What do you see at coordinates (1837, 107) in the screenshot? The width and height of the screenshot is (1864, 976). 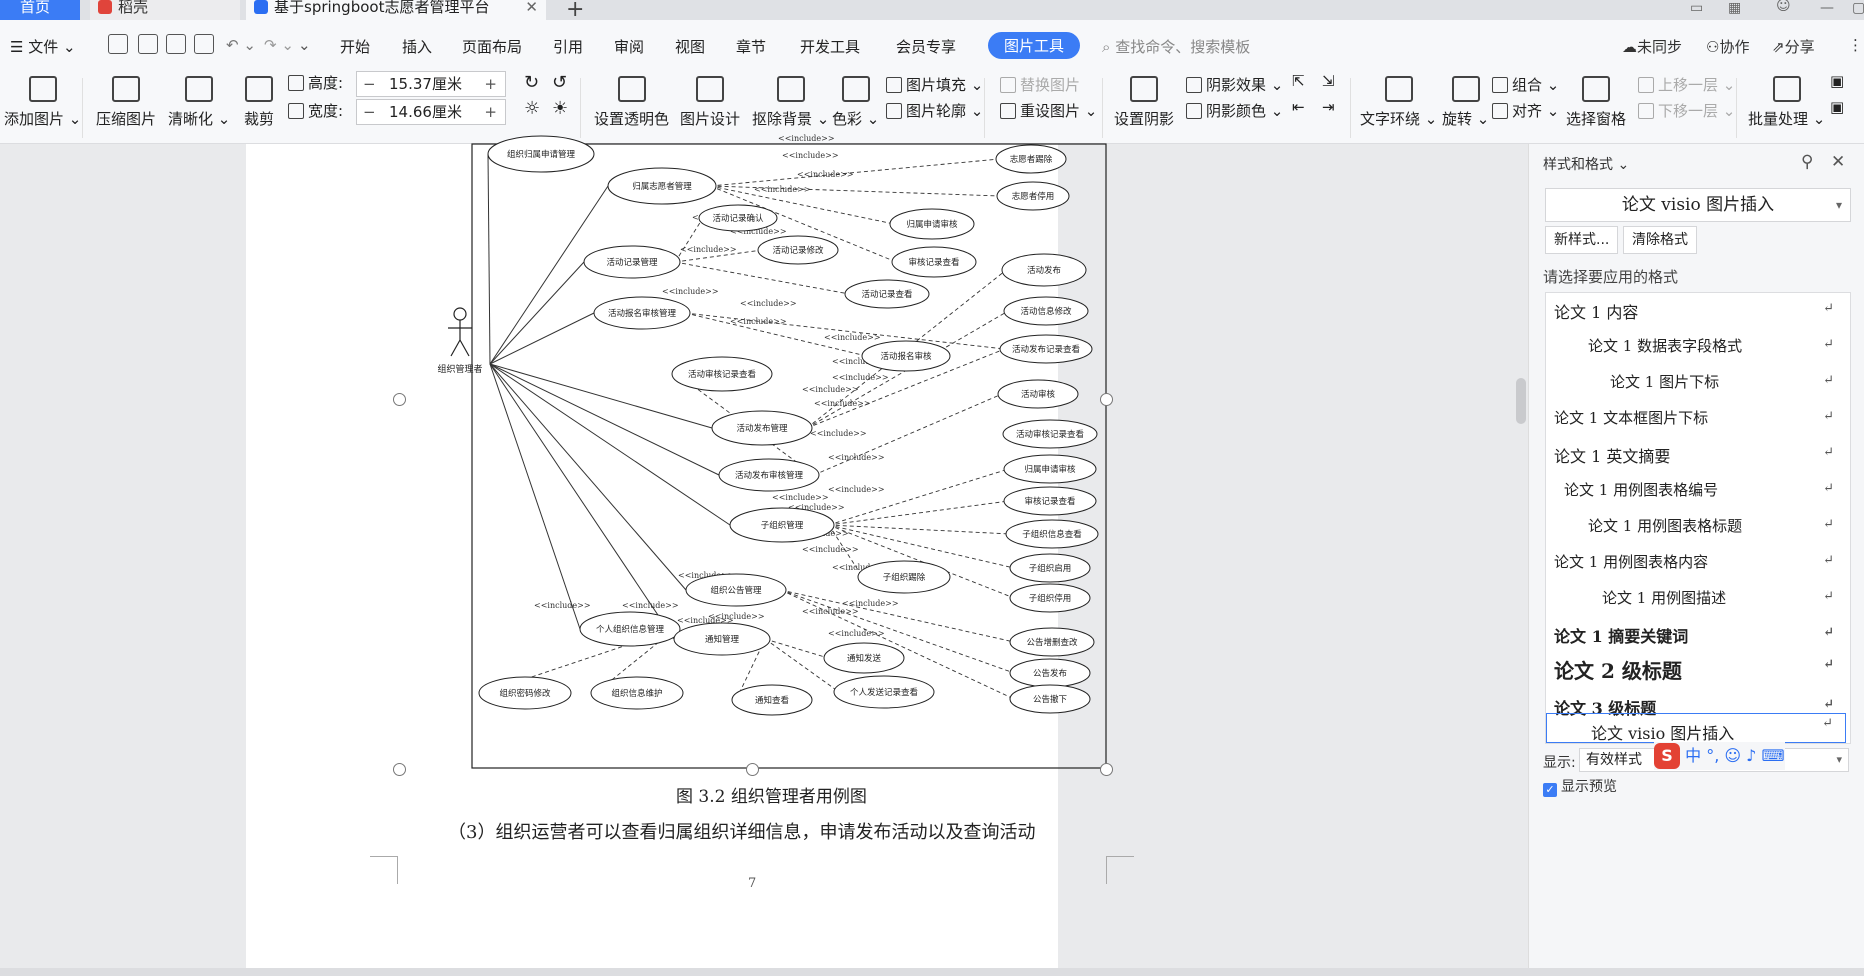 I see `overflow-icon-2: ▣` at bounding box center [1837, 107].